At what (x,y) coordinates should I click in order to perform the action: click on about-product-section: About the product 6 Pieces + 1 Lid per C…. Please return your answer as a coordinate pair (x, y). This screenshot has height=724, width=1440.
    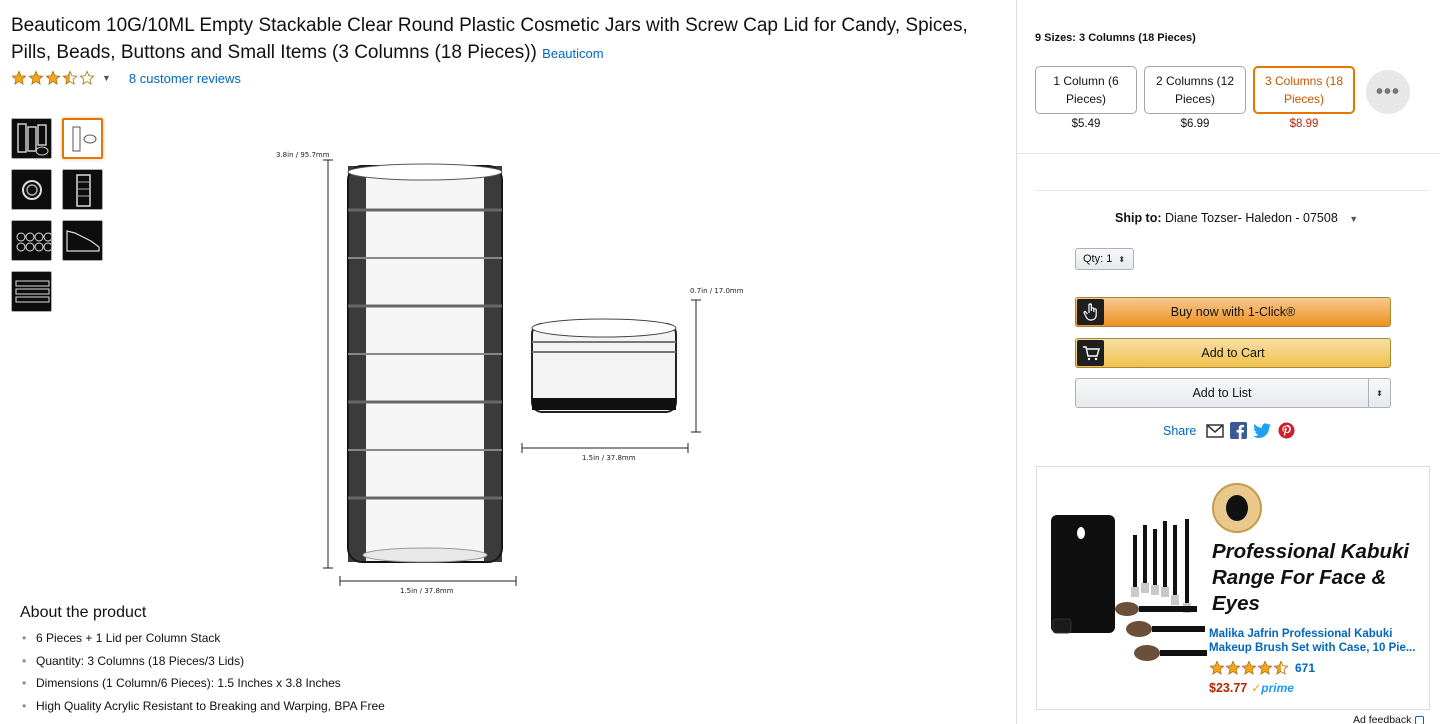
    Looking at the image, I should click on (202, 660).